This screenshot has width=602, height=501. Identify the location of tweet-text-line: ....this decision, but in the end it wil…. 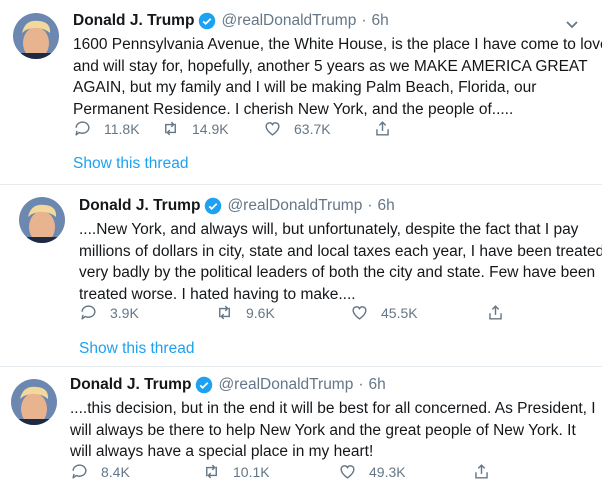
(333, 408).